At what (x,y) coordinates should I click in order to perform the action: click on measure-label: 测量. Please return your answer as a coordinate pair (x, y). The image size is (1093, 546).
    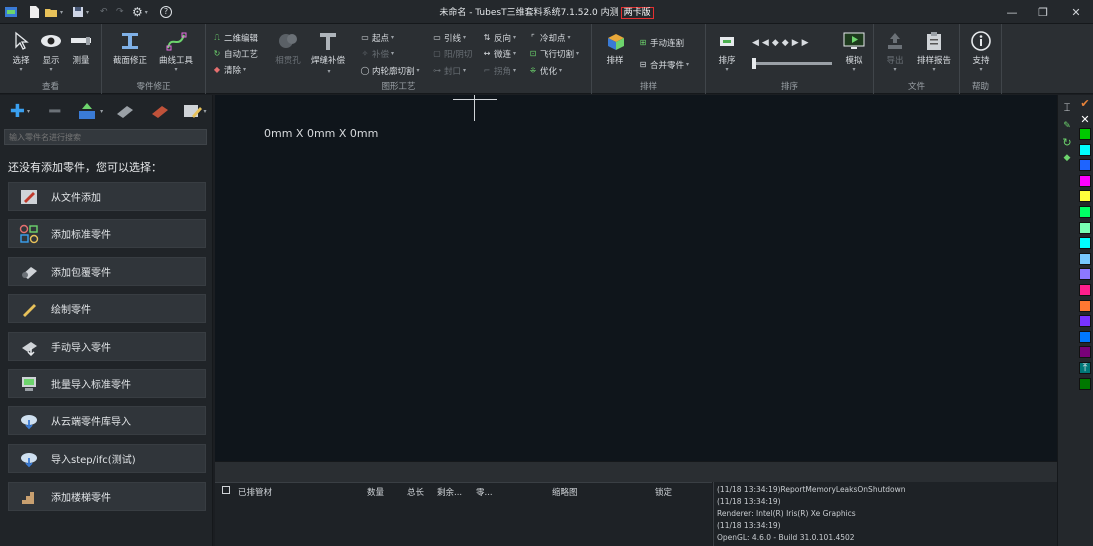
    Looking at the image, I should click on (81, 61).